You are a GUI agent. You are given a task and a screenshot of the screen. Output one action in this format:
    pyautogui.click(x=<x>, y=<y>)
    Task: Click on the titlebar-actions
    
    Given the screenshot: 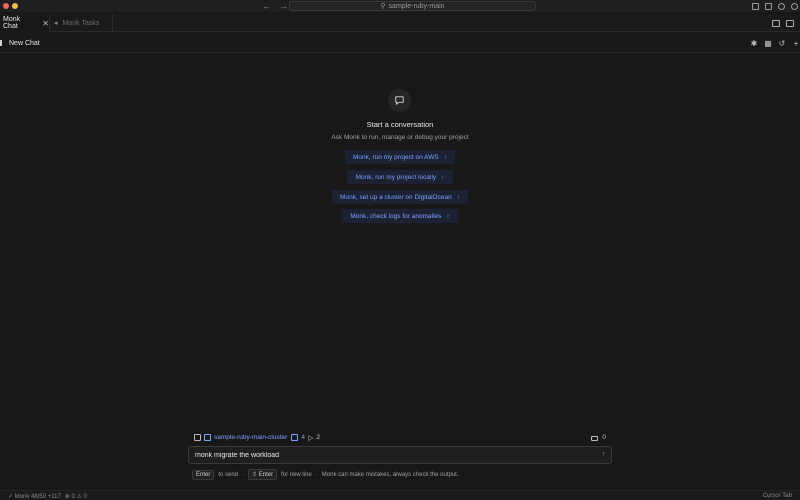 What is the action you would take?
    pyautogui.click(x=775, y=6)
    